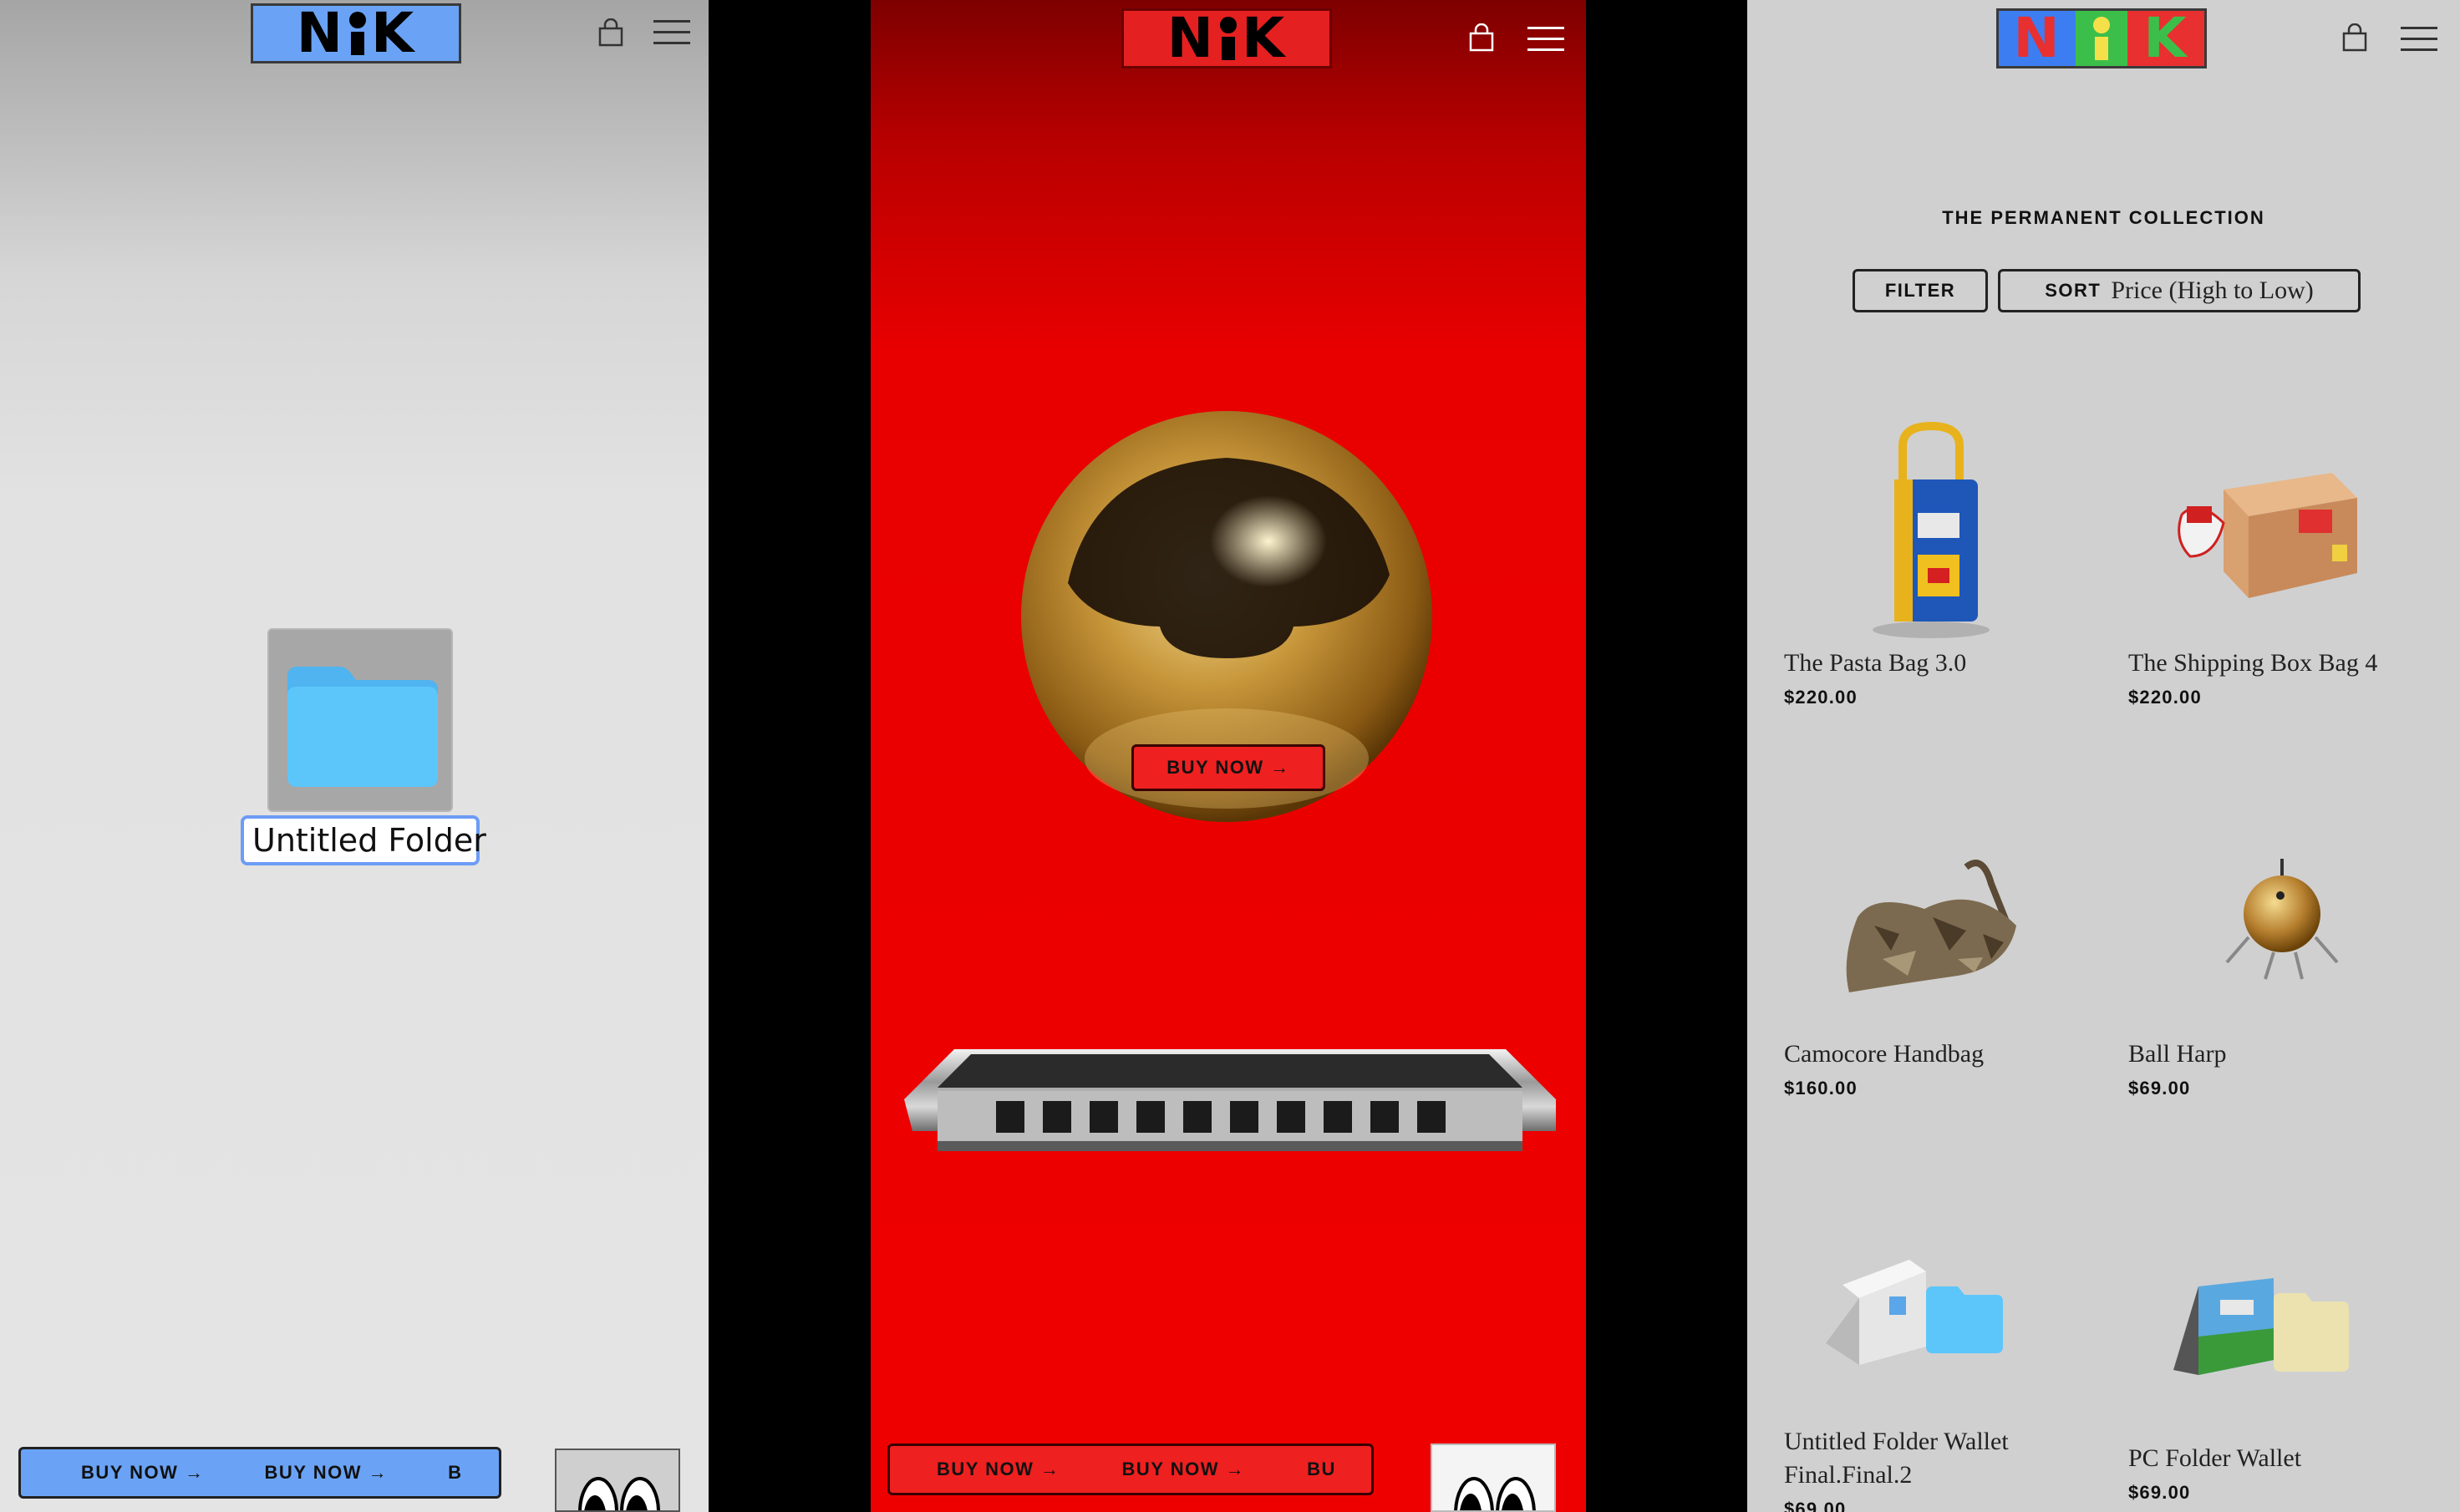  Describe the element at coordinates (259, 1473) in the screenshot. I see `buy-now-marquee: BUY NOW → BUY NOW → B` at that location.